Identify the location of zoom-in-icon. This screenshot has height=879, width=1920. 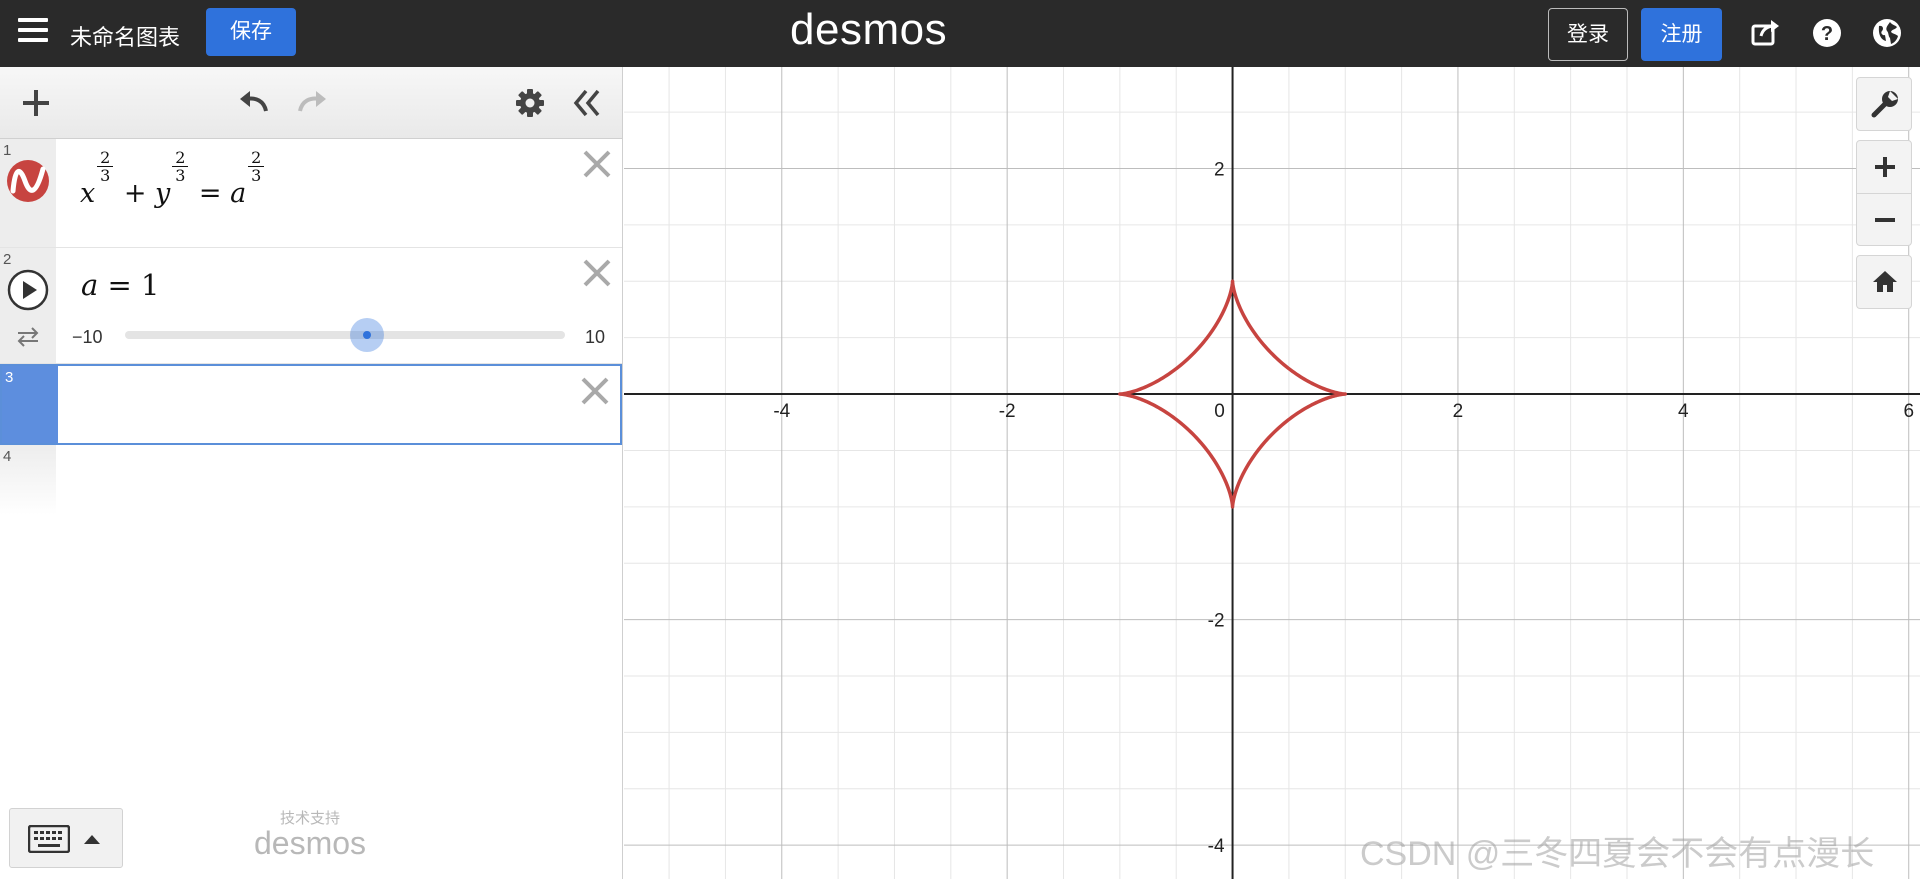
(1884, 167).